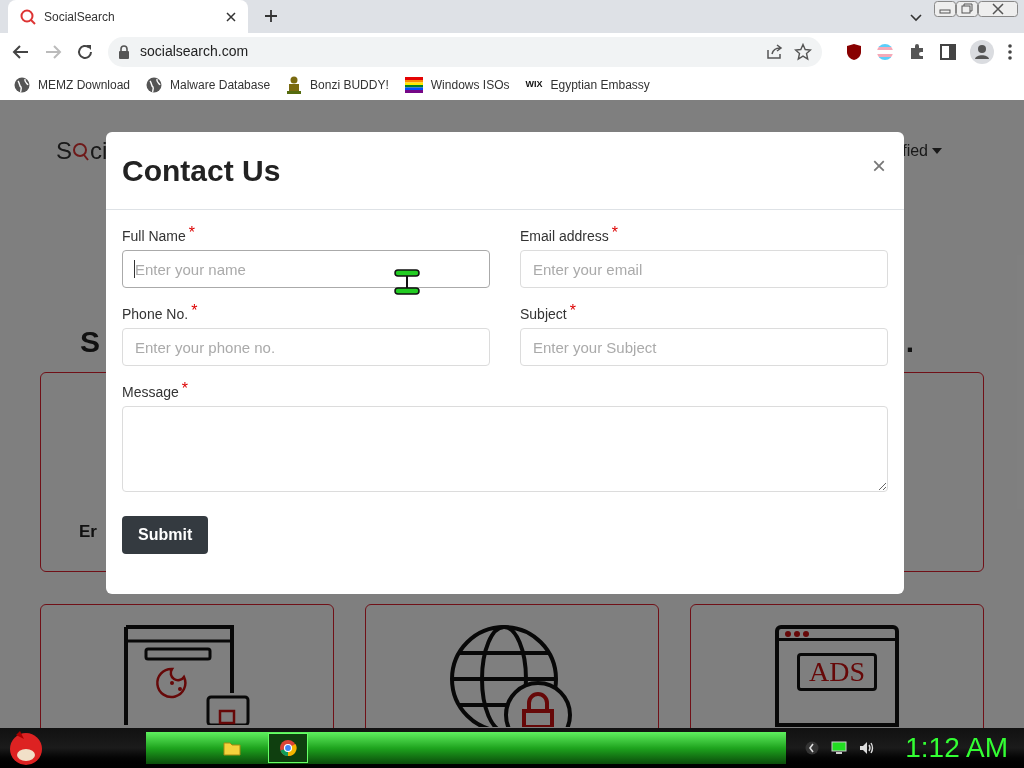 The height and width of the screenshot is (768, 1024). Describe the element at coordinates (64, 151) in the screenshot. I see `logo-text: S` at that location.